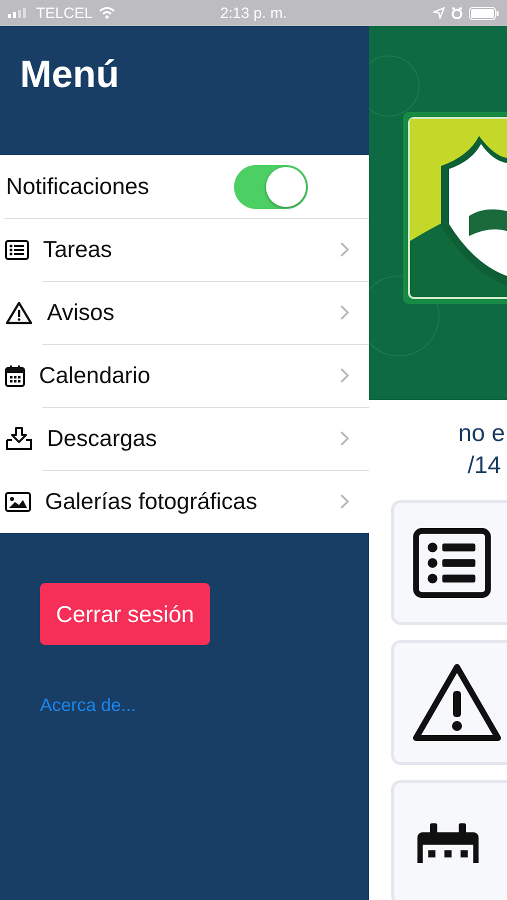  Describe the element at coordinates (18, 502) in the screenshot. I see `image-icon` at that location.